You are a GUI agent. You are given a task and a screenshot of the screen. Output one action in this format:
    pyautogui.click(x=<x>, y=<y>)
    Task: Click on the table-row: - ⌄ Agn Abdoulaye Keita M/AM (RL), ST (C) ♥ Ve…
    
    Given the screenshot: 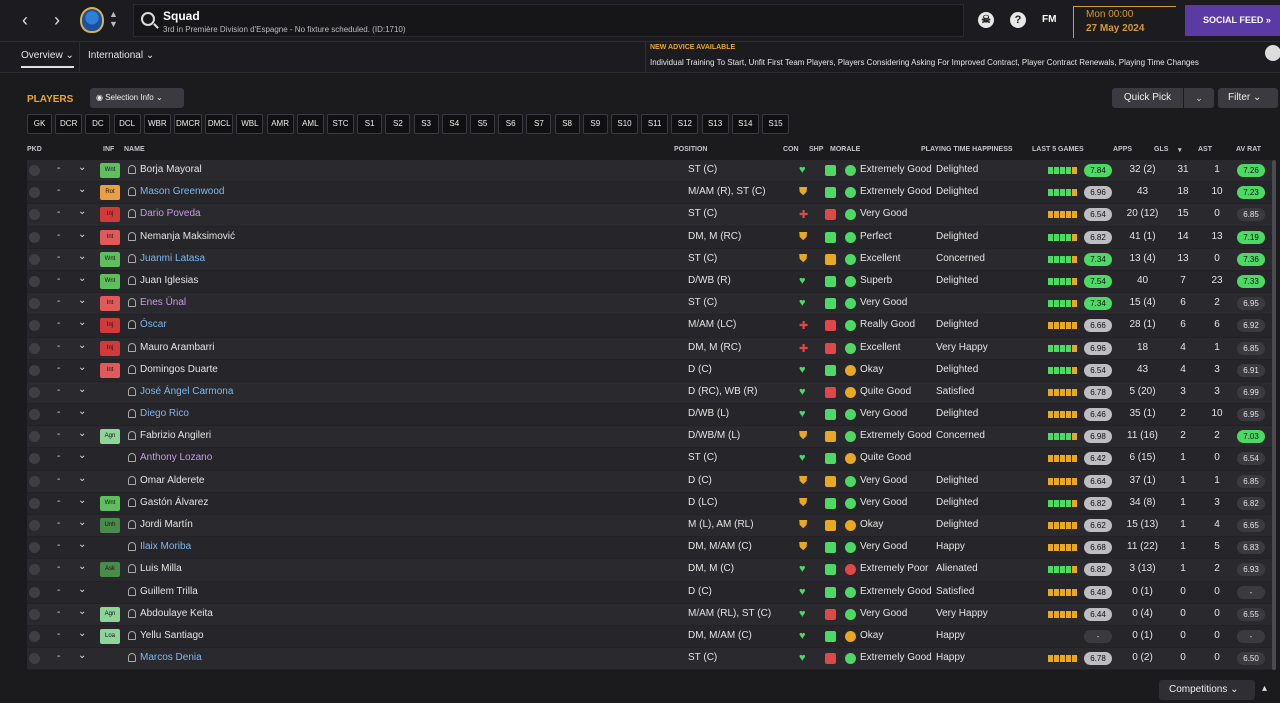 What is the action you would take?
    pyautogui.click(x=650, y=614)
    